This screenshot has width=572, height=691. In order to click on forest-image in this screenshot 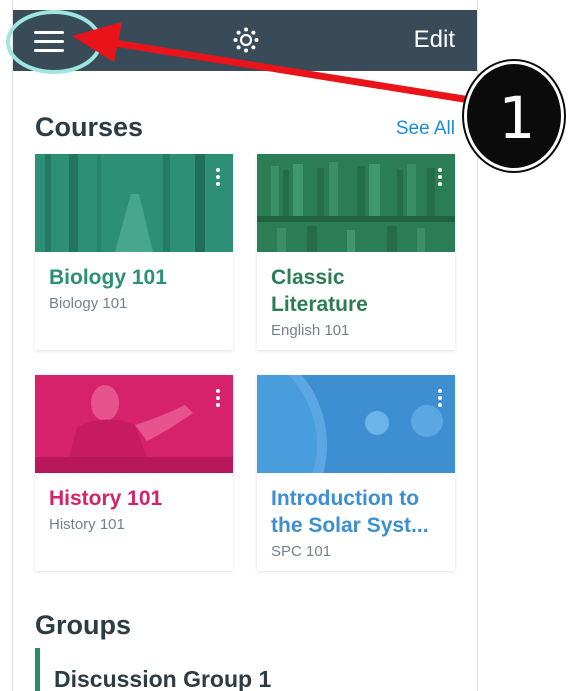, I will do `click(134, 203)`.